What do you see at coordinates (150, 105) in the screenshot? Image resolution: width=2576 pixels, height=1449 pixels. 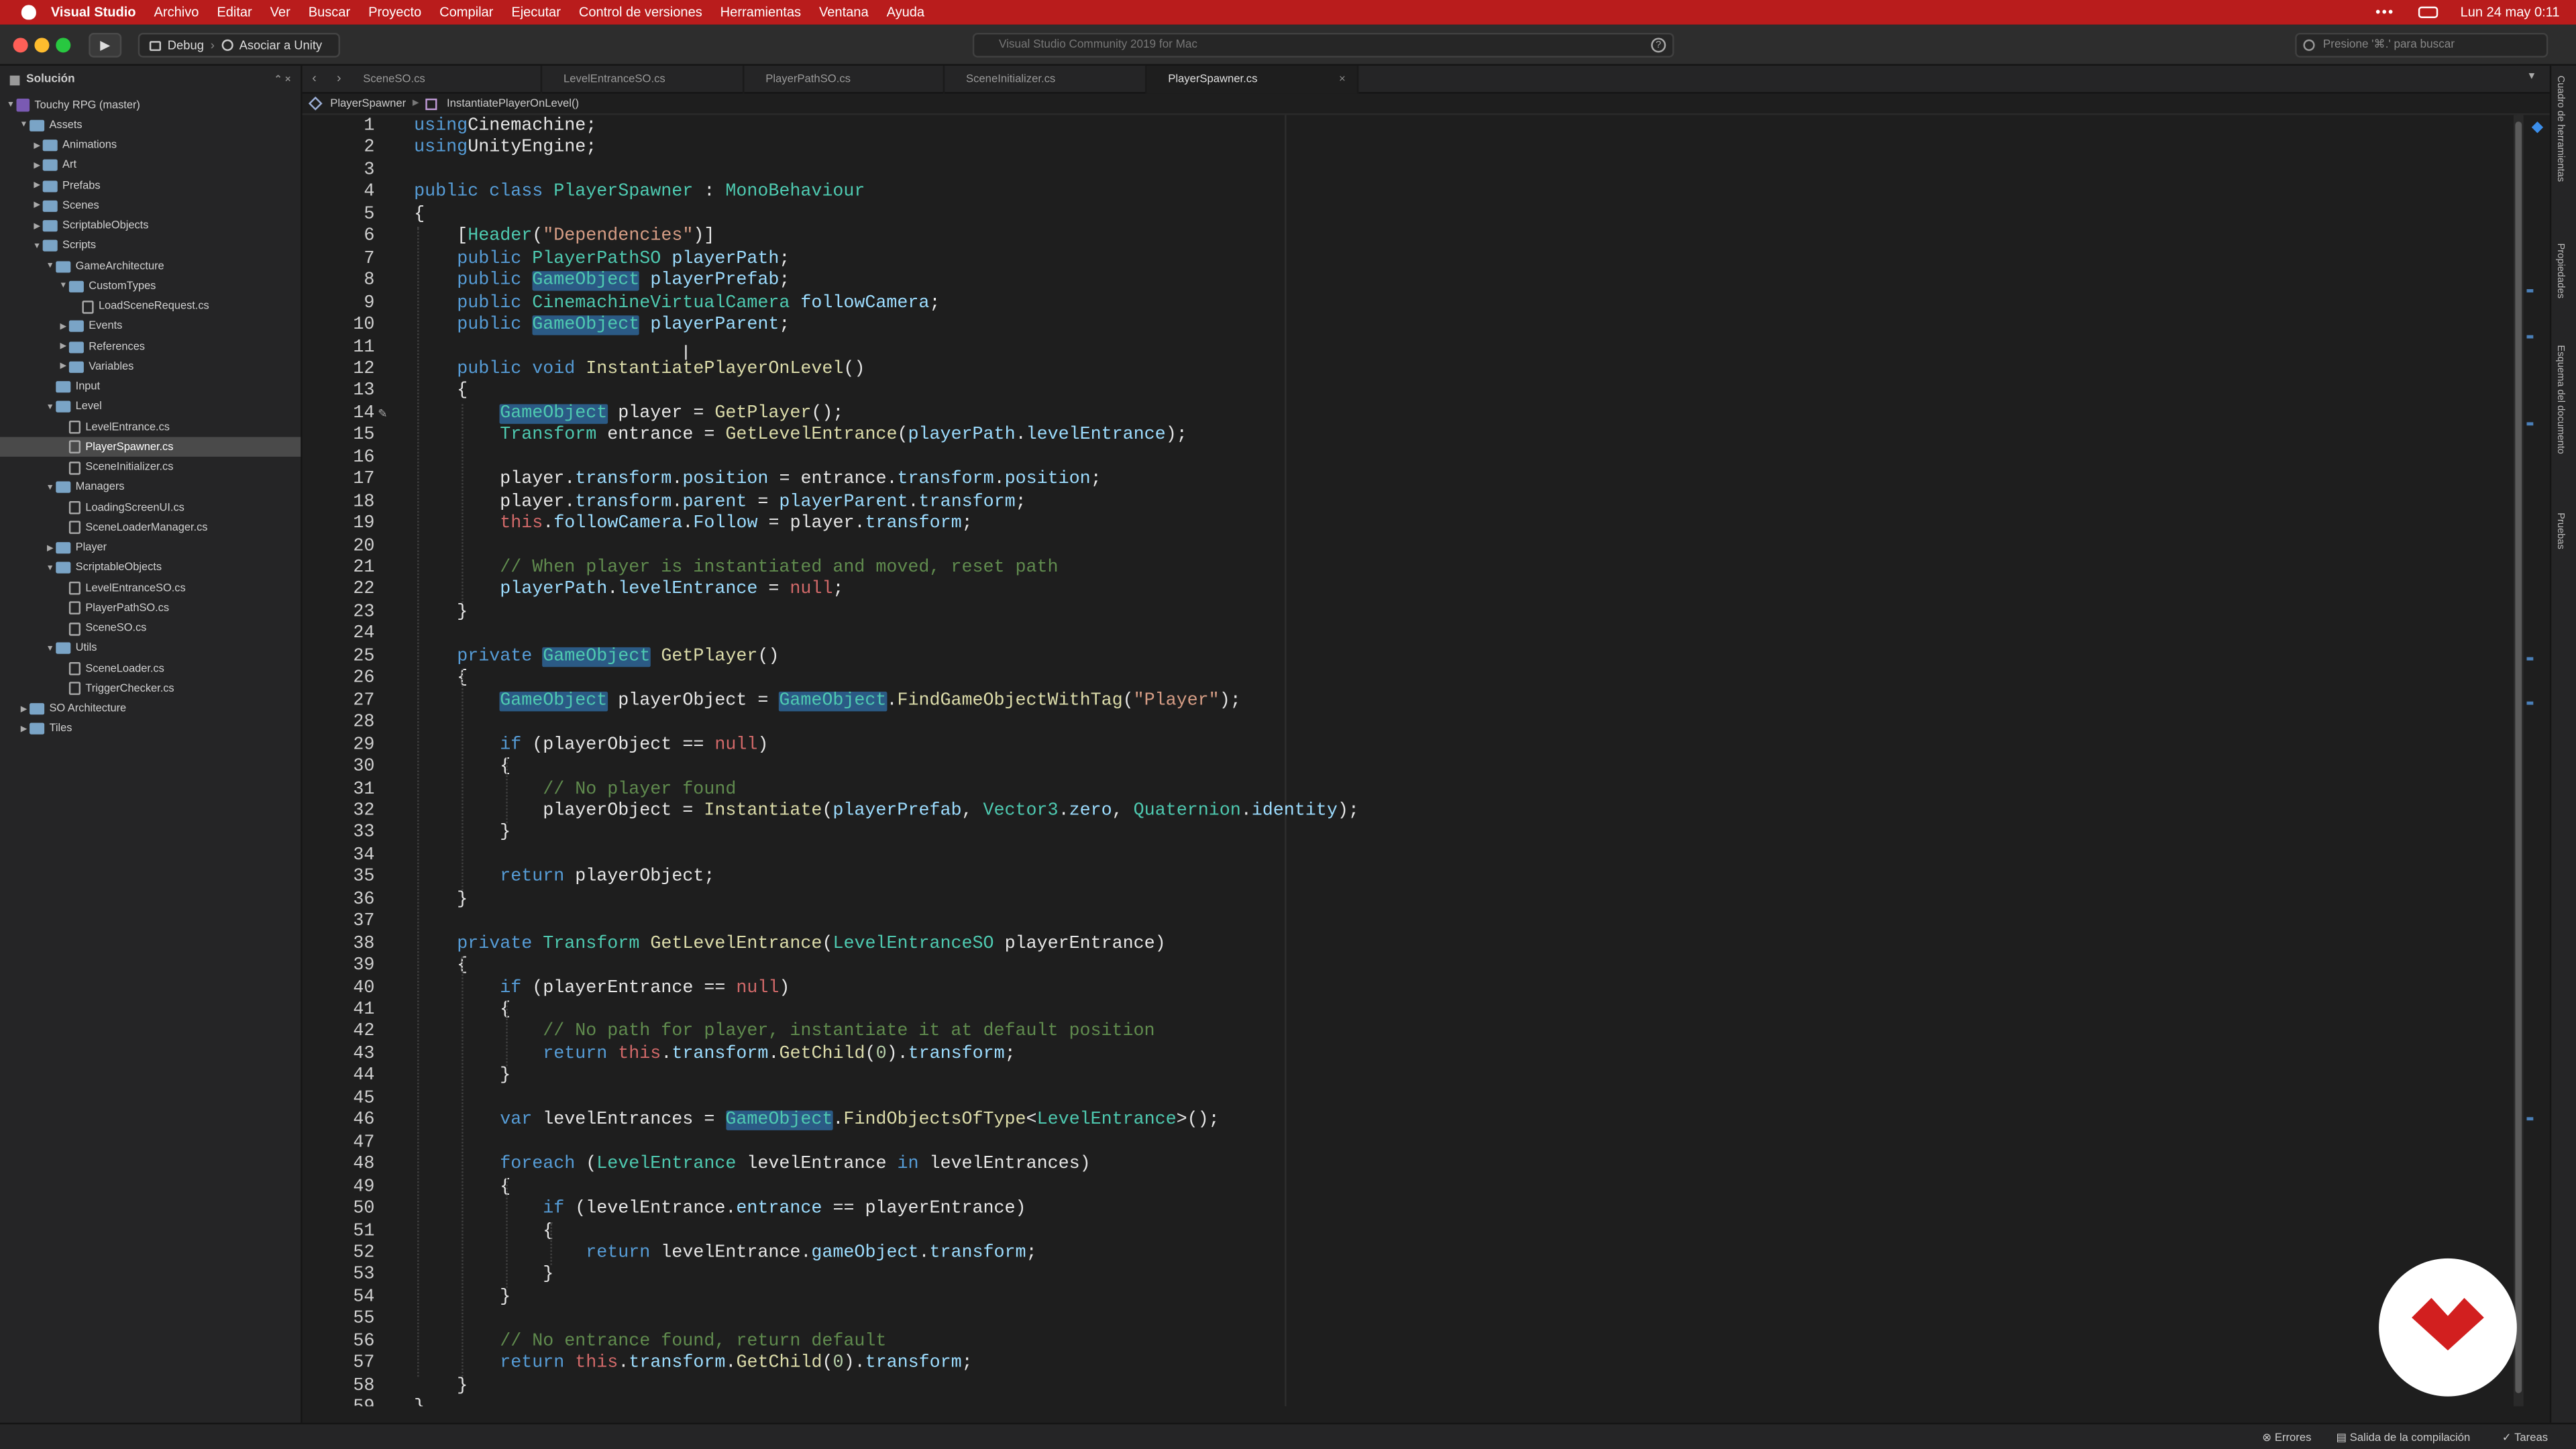 I see `tree-solution: ▼ Touchy RPG (master)` at bounding box center [150, 105].